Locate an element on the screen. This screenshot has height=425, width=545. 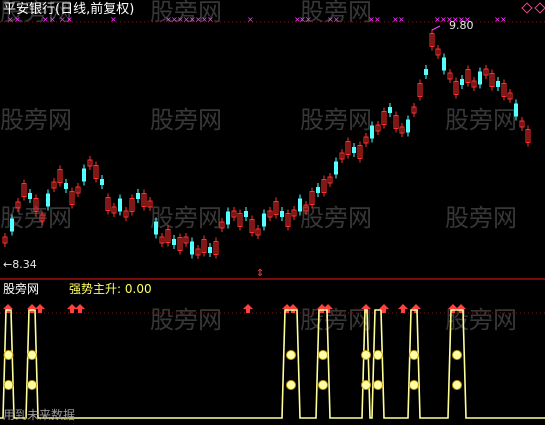
high-marker-line is located at coordinates (436, 28).